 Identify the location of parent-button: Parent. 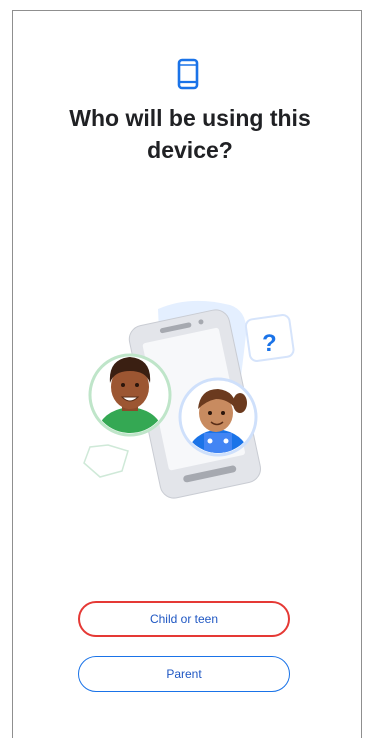
(184, 674).